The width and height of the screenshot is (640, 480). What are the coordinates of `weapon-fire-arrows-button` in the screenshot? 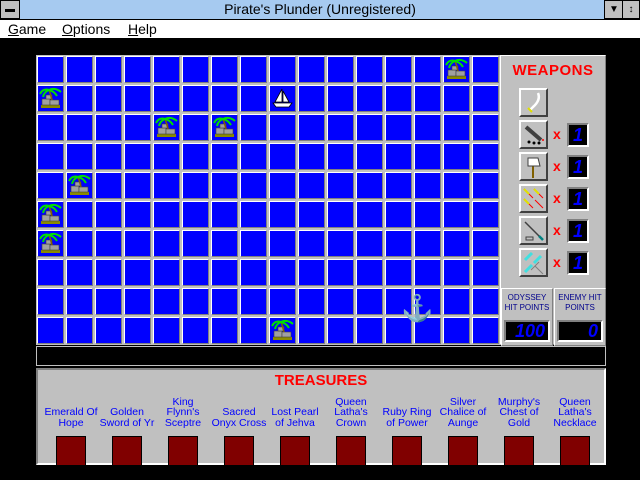 It's located at (533, 198).